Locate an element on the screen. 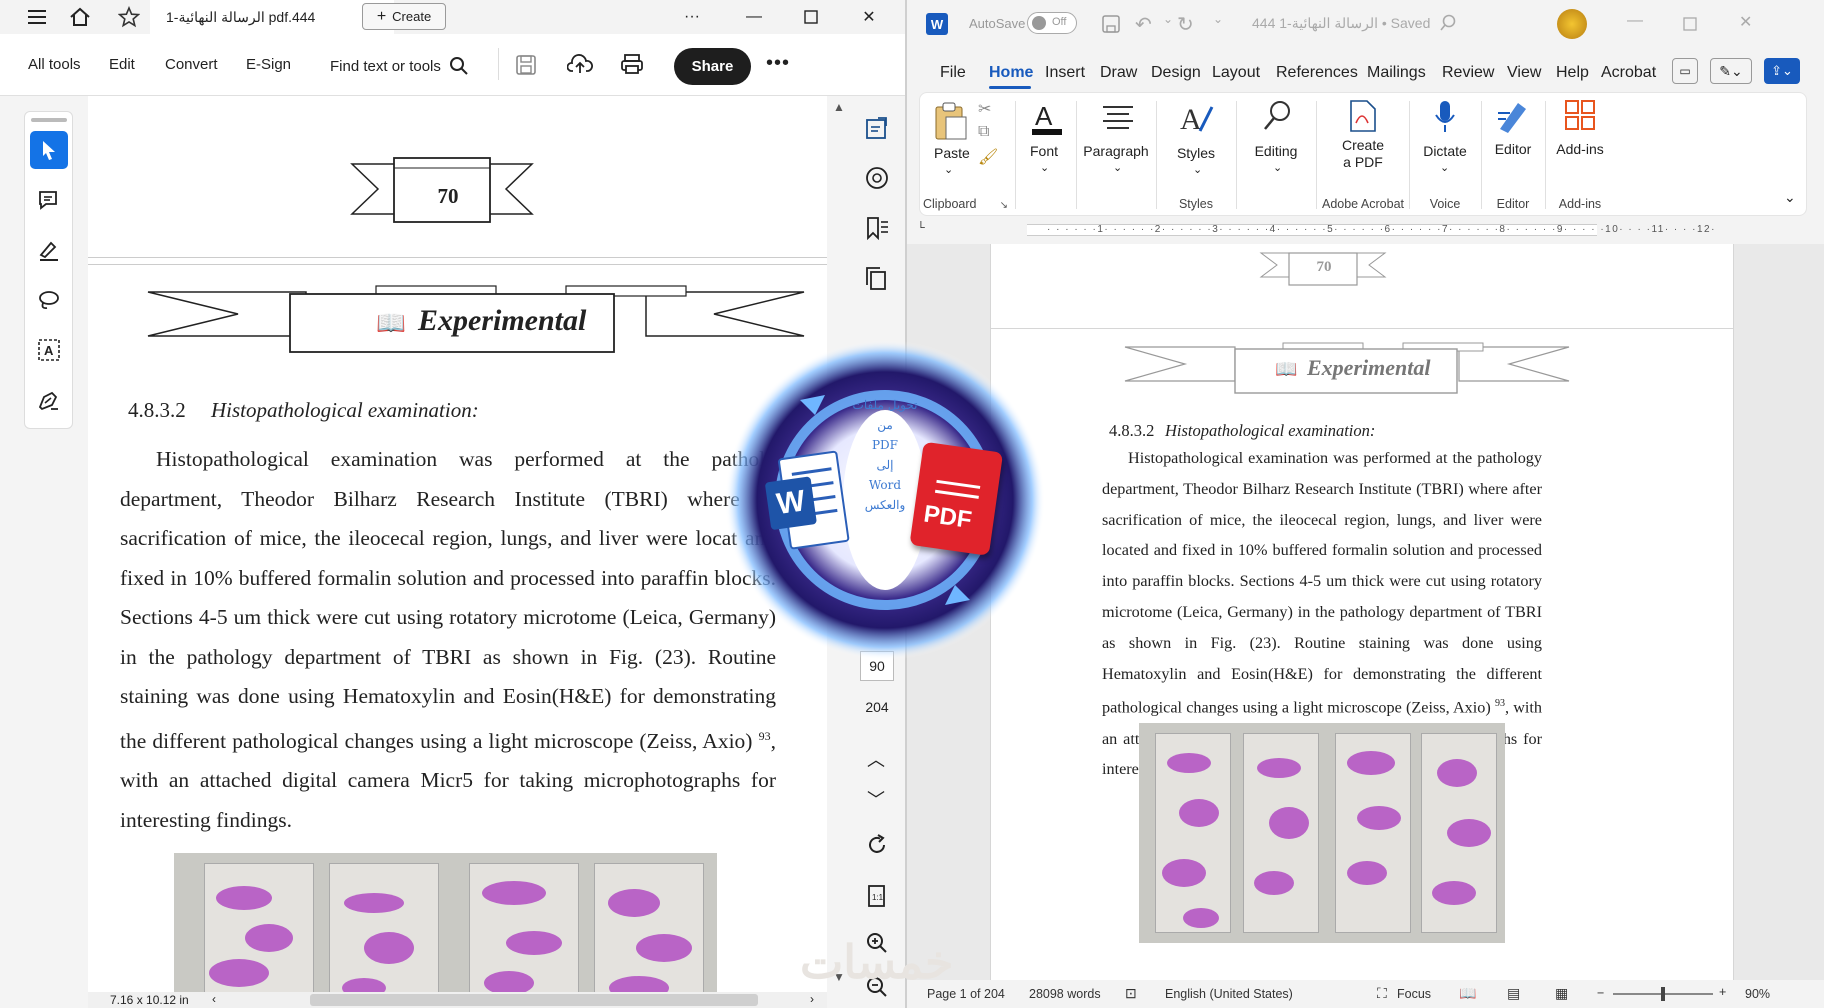  editor-icon is located at coordinates (1513, 117).